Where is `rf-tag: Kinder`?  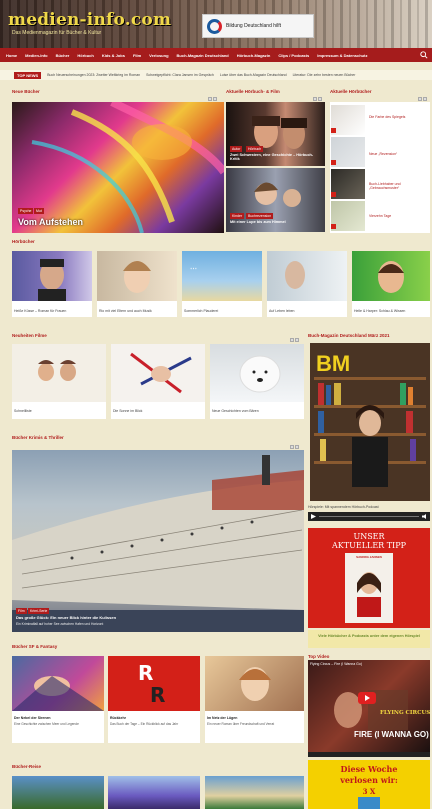
rf-tag: Kinder is located at coordinates (237, 216).